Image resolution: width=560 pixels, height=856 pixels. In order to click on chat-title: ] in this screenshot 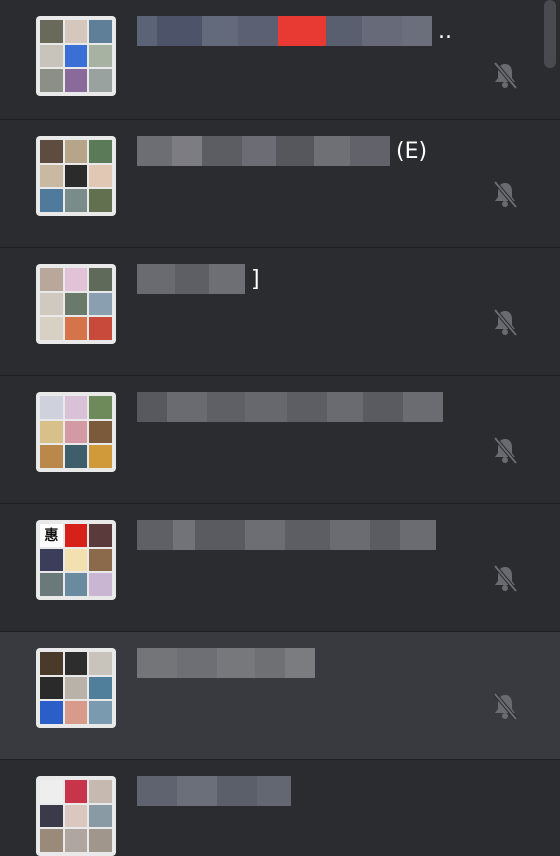, I will do `click(198, 279)`.